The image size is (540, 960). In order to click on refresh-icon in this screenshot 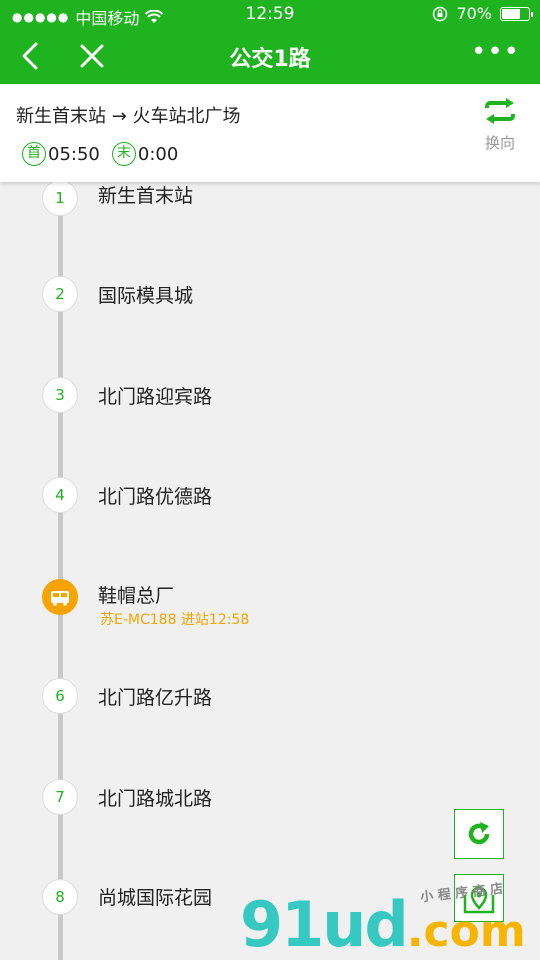, I will do `click(479, 833)`.